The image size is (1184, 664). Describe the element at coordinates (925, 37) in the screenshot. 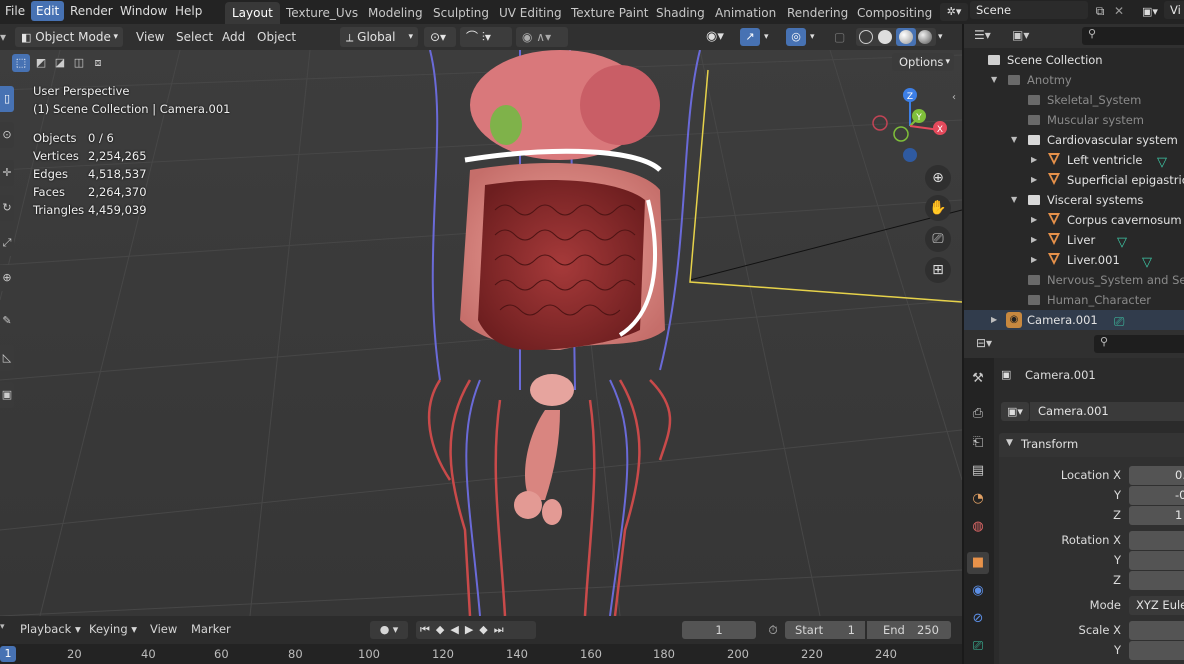

I see `rendered-shading-icon` at that location.